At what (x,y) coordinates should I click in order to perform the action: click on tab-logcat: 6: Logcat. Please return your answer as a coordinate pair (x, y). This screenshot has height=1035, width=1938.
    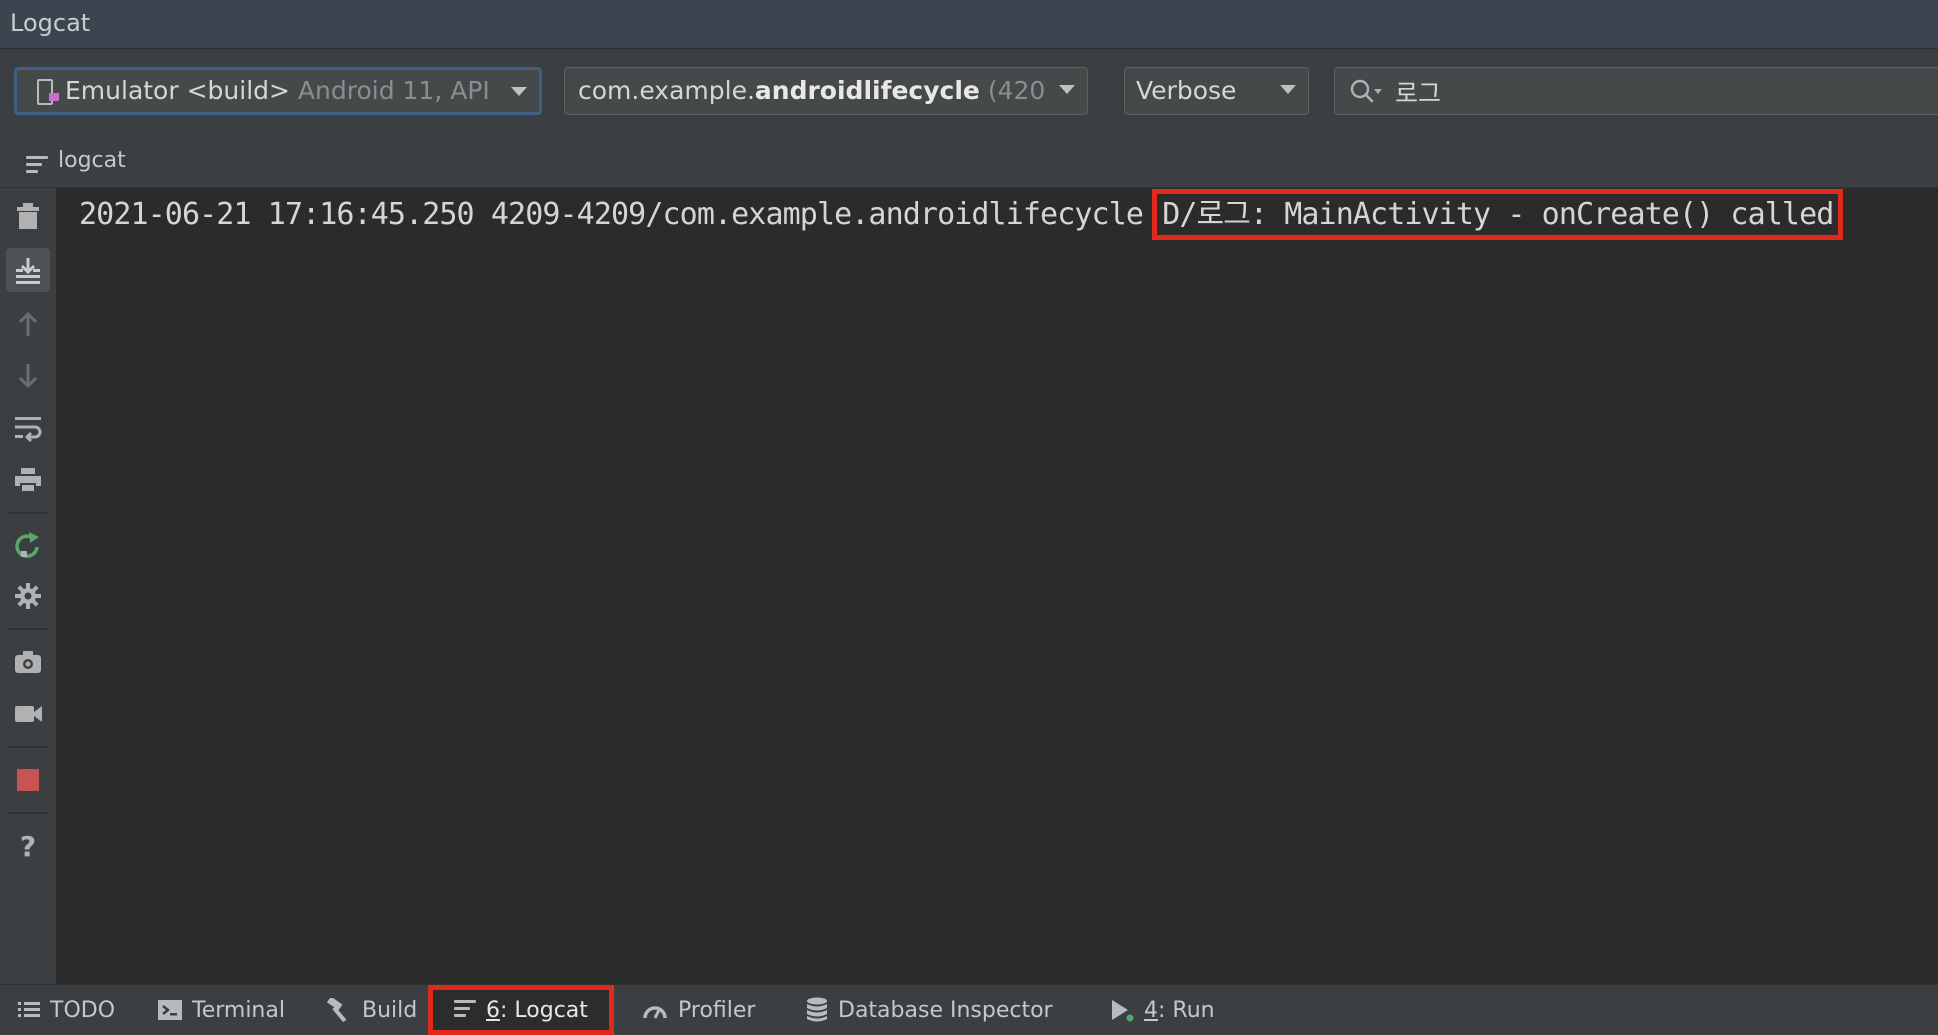
    Looking at the image, I should click on (521, 1010).